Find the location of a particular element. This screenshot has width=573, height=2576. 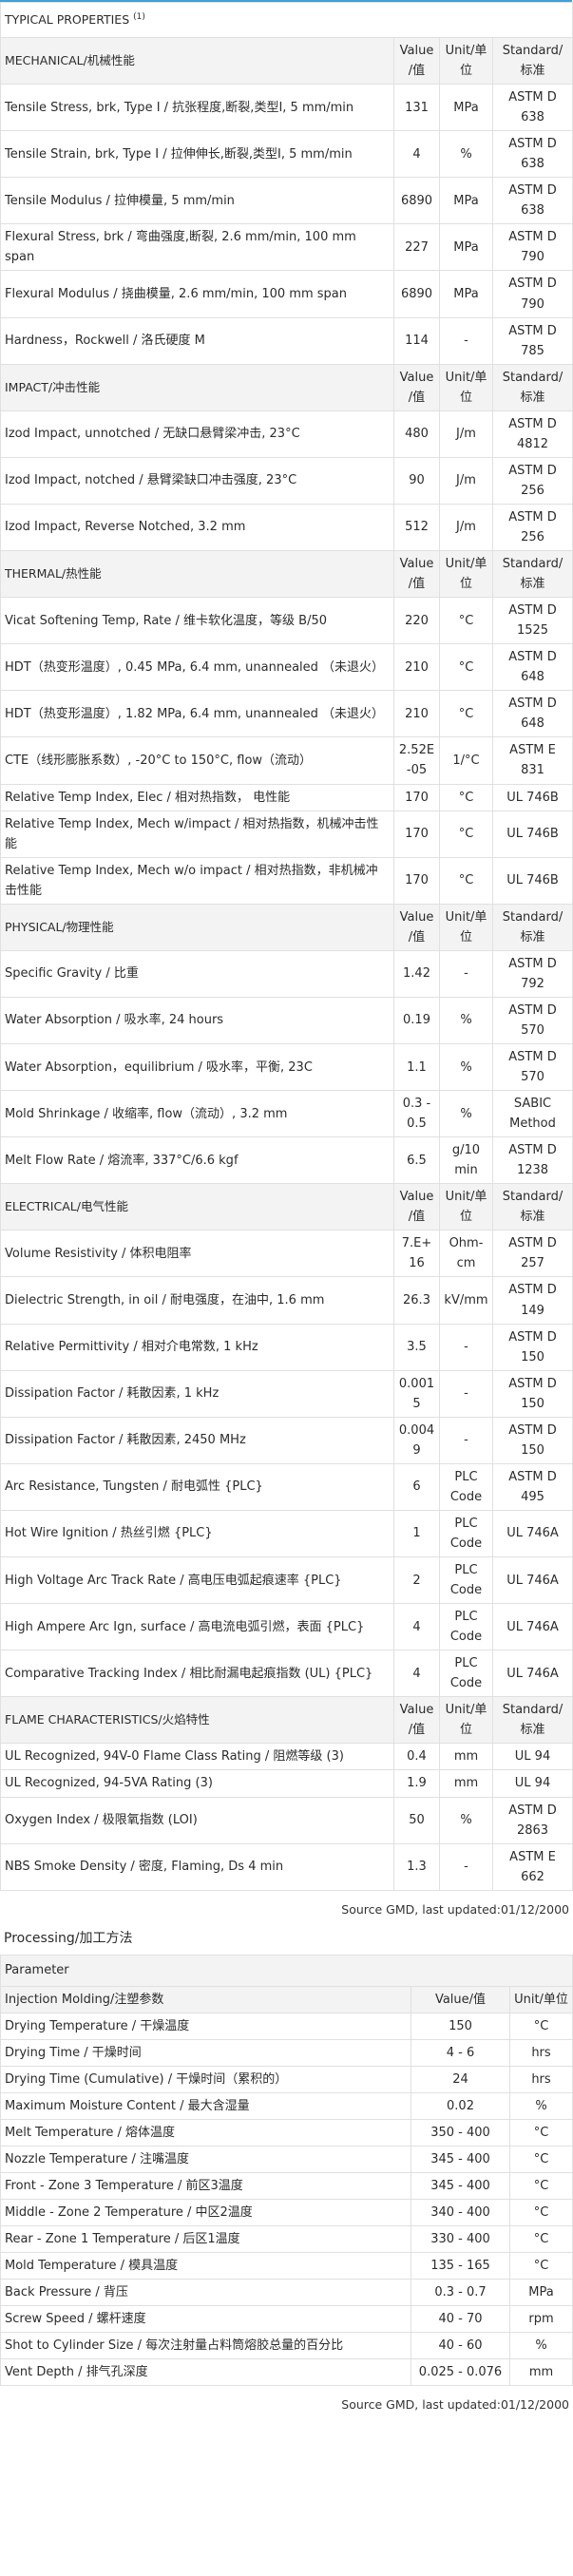

property-value: 1.1 is located at coordinates (416, 1067).